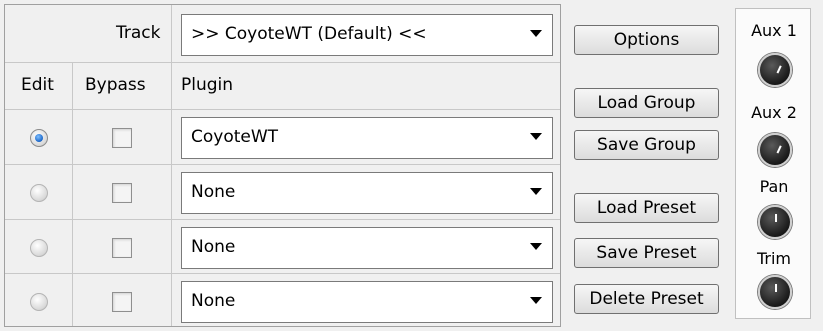 This screenshot has width=823, height=331. Describe the element at coordinates (646, 103) in the screenshot. I see `load-group-button: Load Group` at that location.